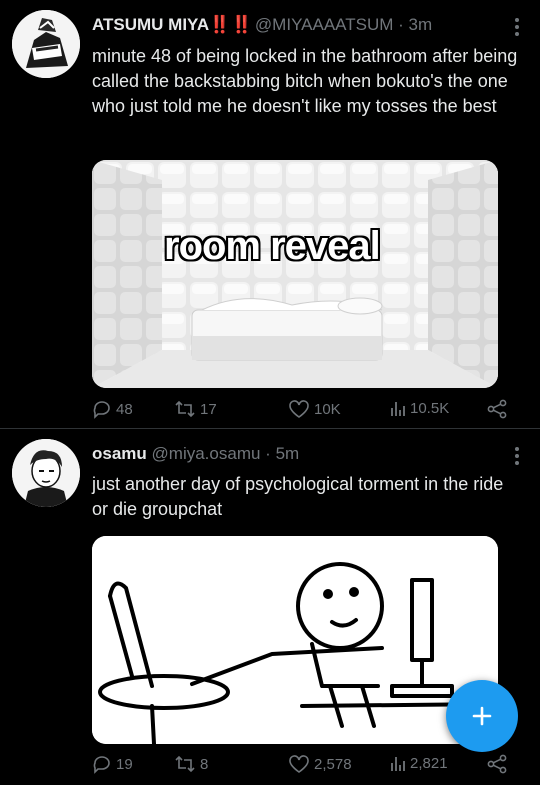 The height and width of the screenshot is (785, 540). Describe the element at coordinates (429, 763) in the screenshot. I see `views-count: 2,821` at that location.